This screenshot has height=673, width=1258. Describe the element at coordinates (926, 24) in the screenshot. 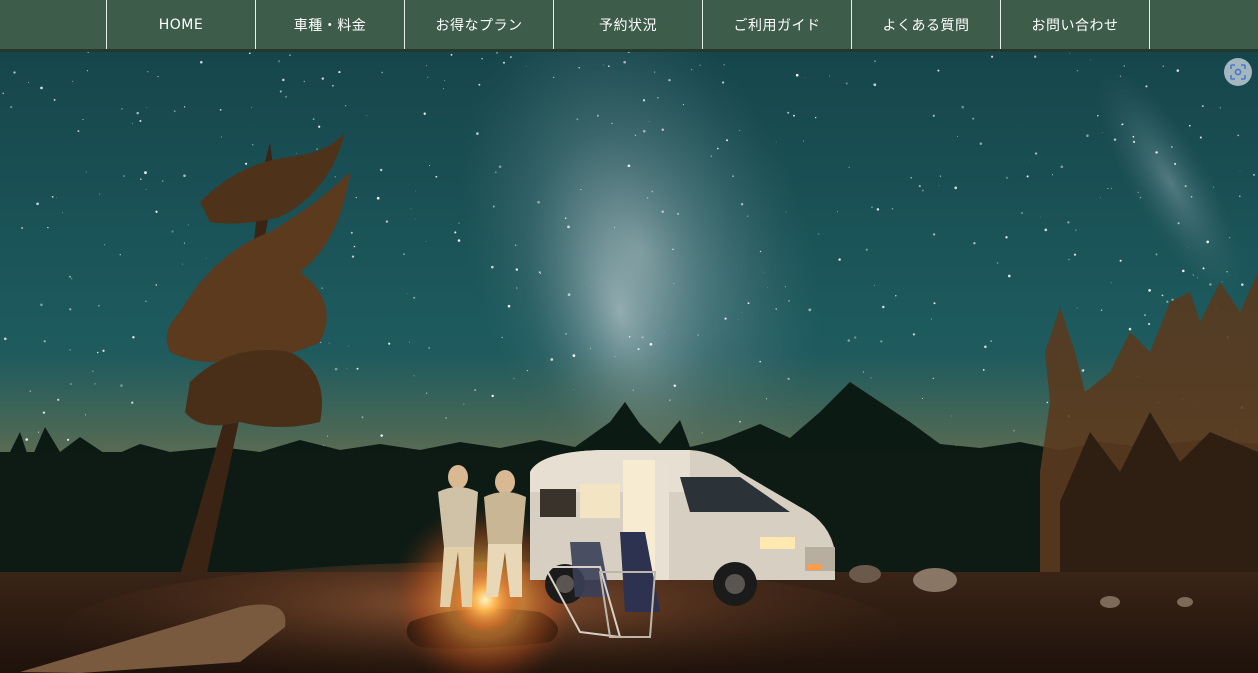

I see `nav-item-faq: よくある質問` at that location.